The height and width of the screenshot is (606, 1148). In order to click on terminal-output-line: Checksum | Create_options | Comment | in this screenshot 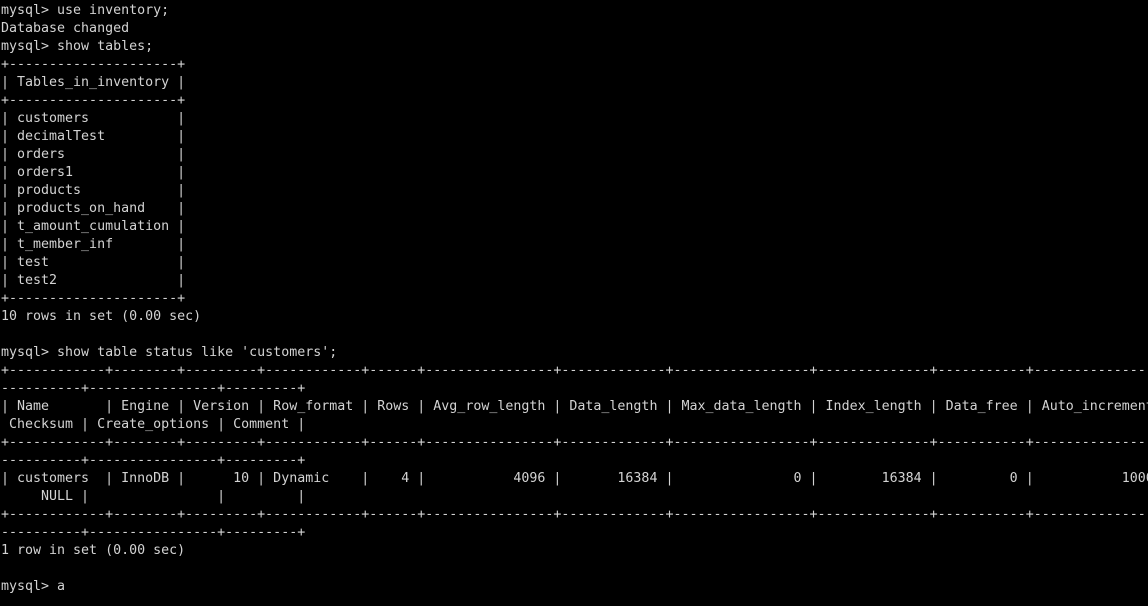, I will do `click(153, 424)`.